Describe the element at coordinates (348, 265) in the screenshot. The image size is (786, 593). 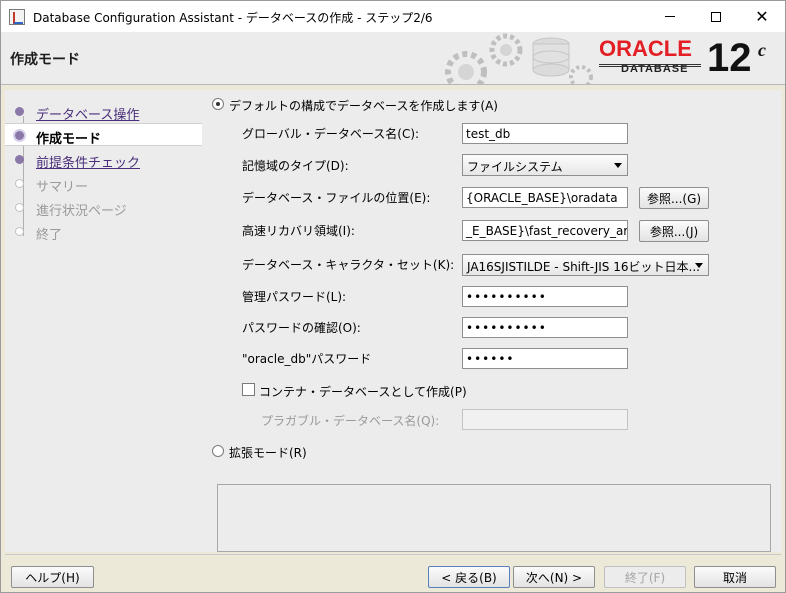
I see `charset-label: データベース・キャラクタ・セット(K):` at that location.